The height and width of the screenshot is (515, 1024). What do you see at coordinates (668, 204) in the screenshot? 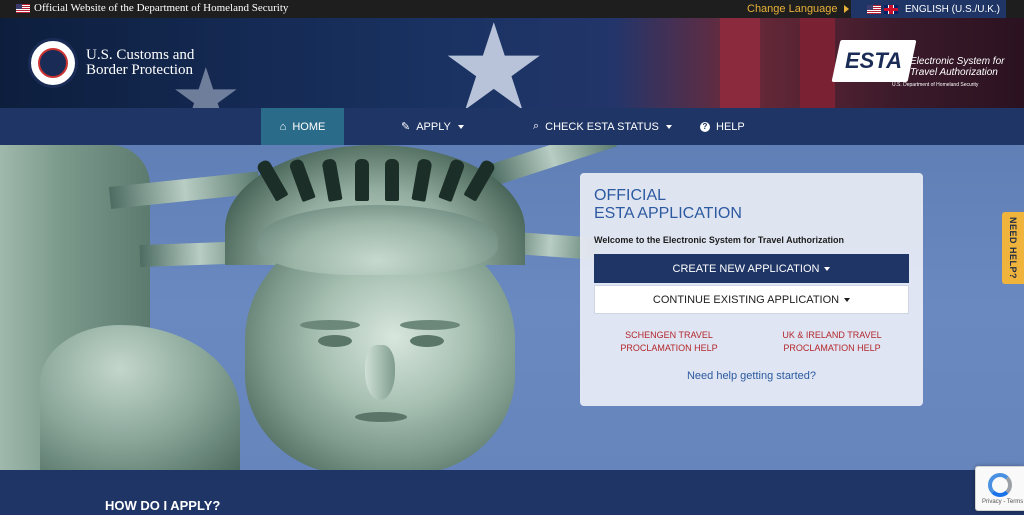
I see `card-title: OFFICIAL ESTA APPLICATION` at bounding box center [668, 204].